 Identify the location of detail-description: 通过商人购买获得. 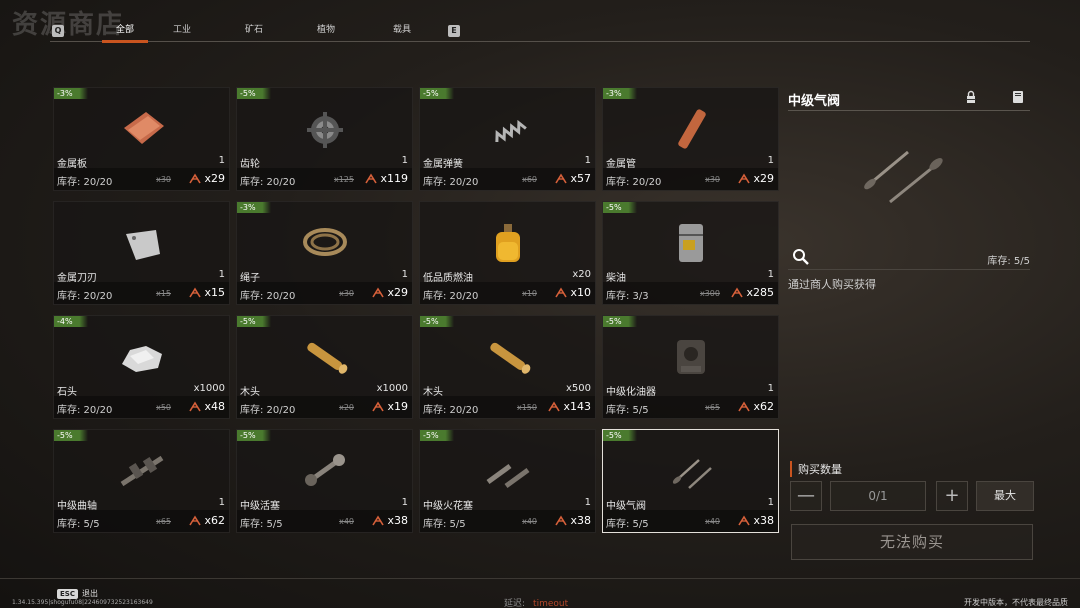
(832, 284).